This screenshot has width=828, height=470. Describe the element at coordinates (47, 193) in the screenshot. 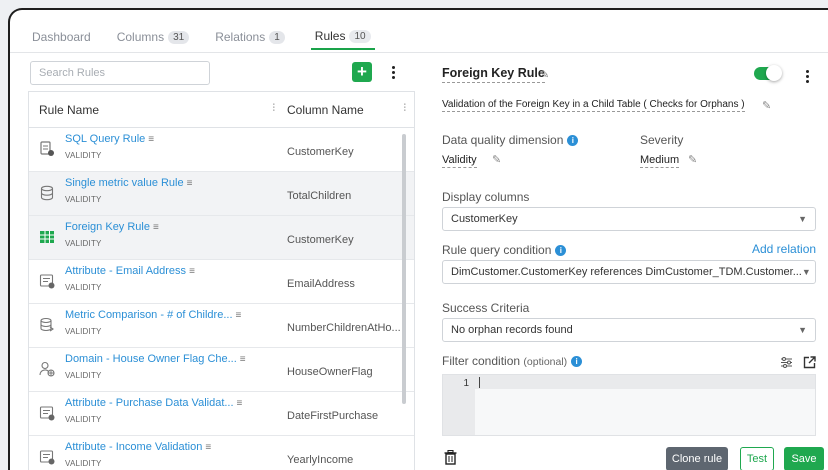

I see `metric-rule-icon` at that location.